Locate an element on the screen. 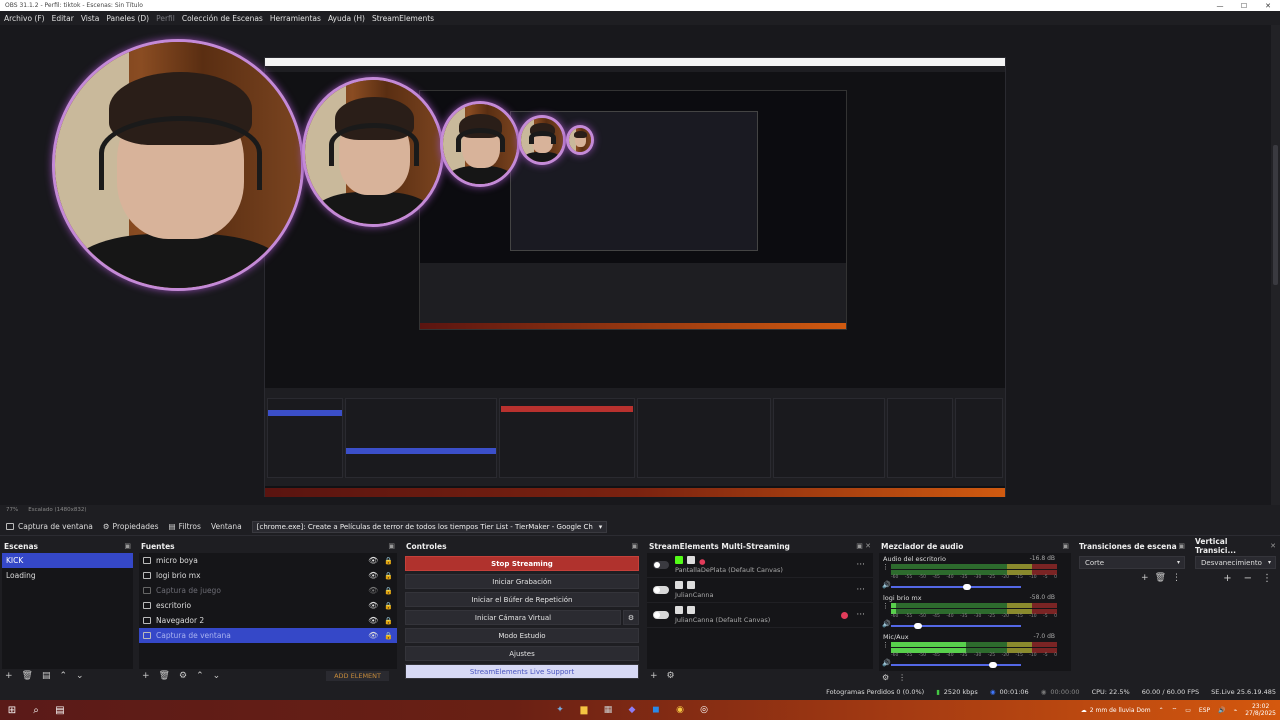 The image size is (1280, 720). clock: 23:02 27/8/2025 is located at coordinates (1260, 710).